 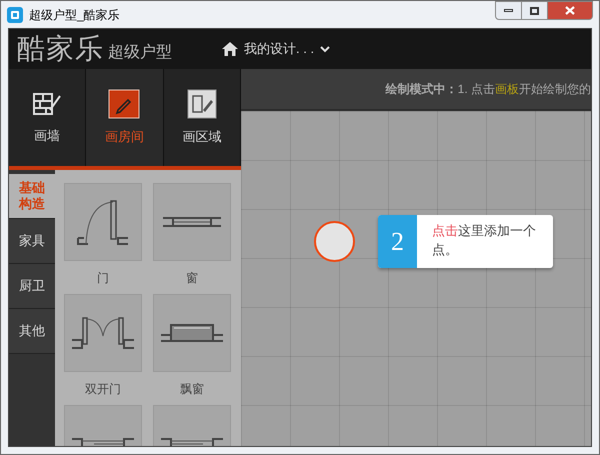 I want to click on category-tab: 家具, so click(x=32, y=241).